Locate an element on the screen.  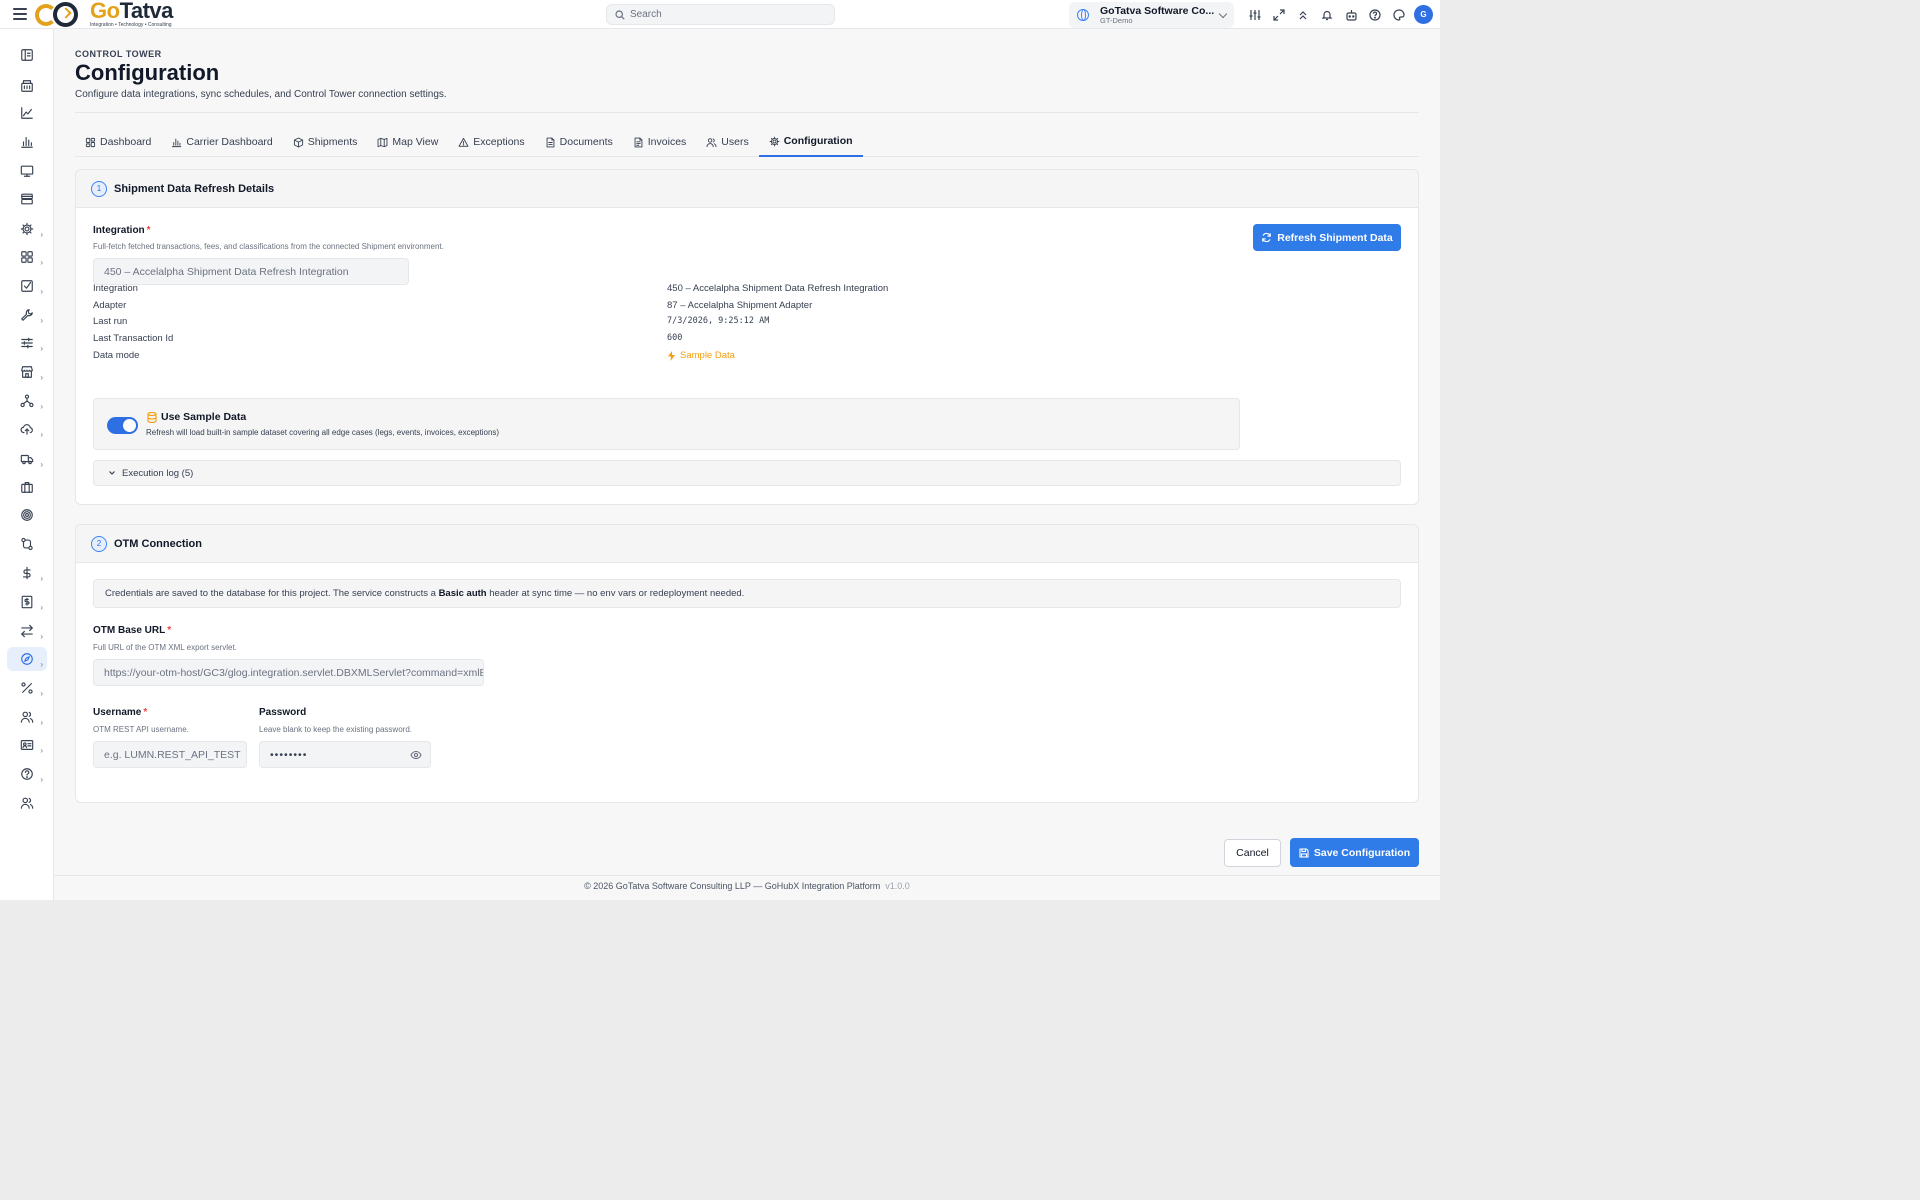
team-icon is located at coordinates (27, 803).